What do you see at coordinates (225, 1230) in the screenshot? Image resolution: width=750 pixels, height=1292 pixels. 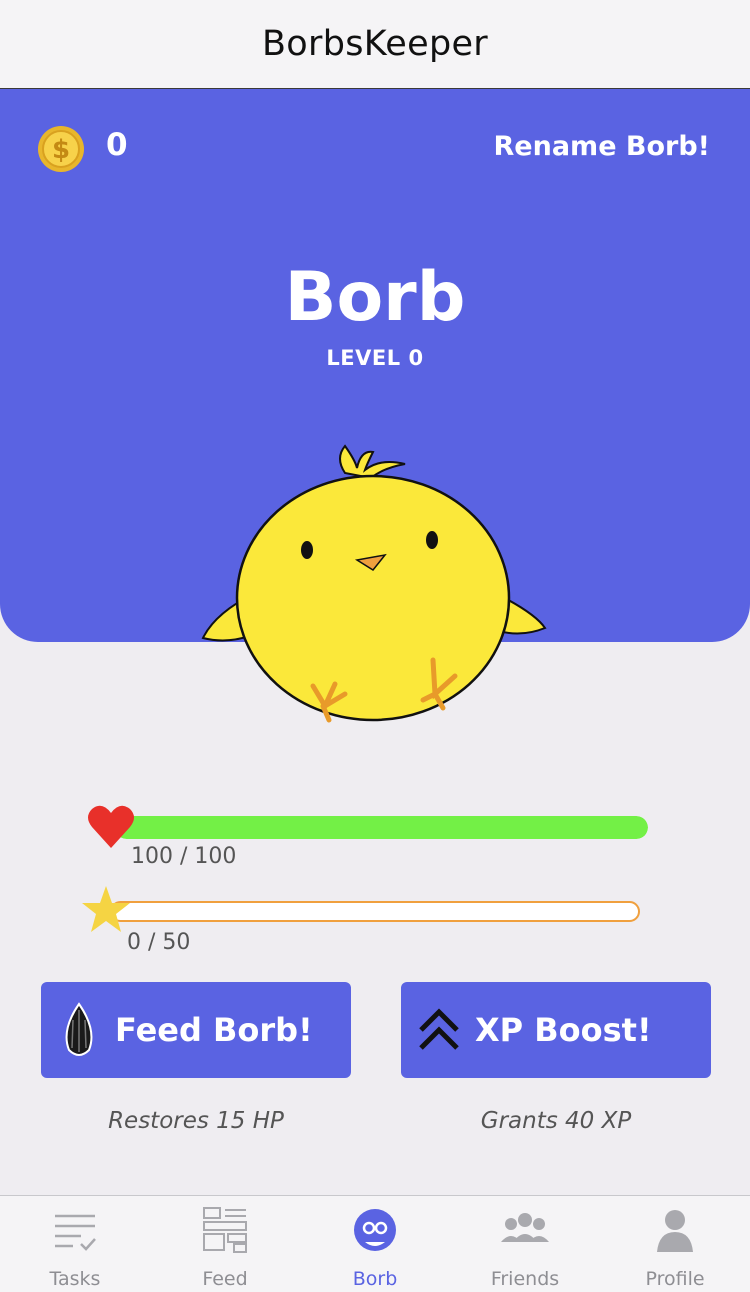 I see `feed-icon` at bounding box center [225, 1230].